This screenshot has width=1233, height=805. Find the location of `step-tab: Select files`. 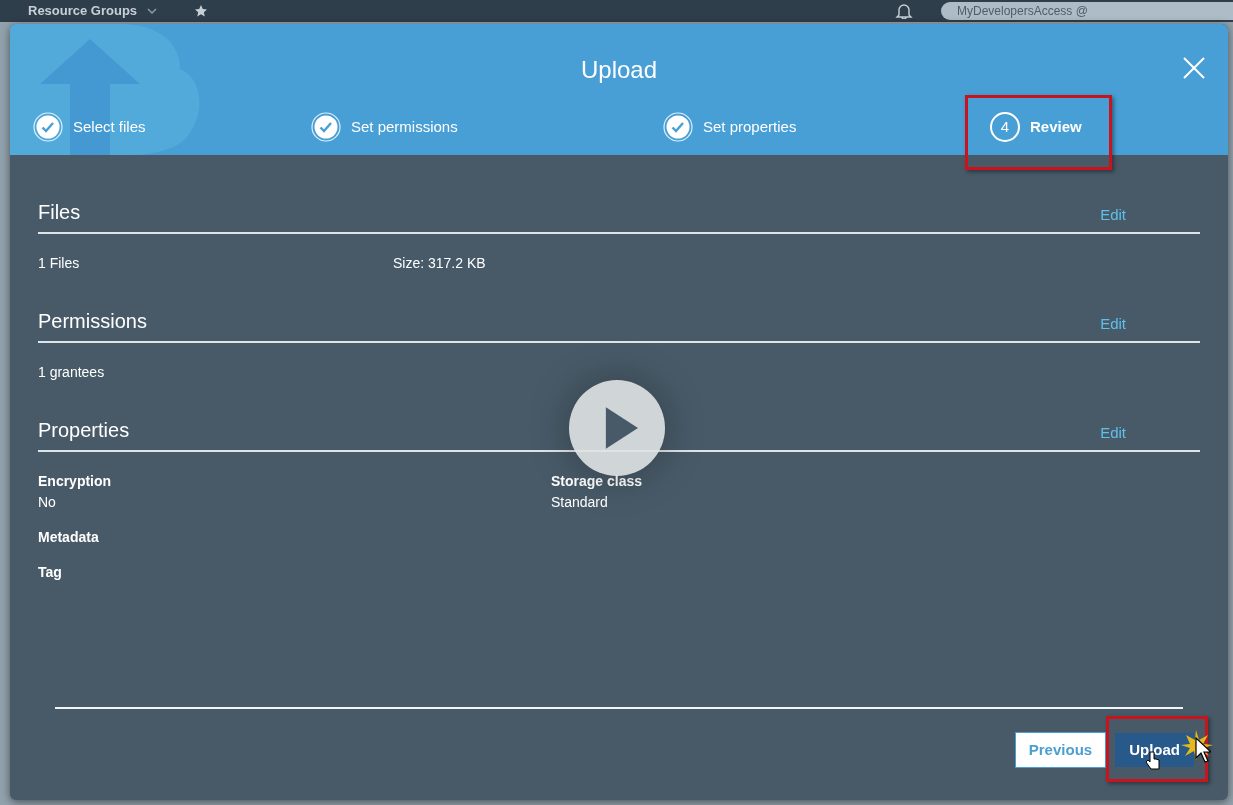

step-tab: Select files is located at coordinates (109, 127).